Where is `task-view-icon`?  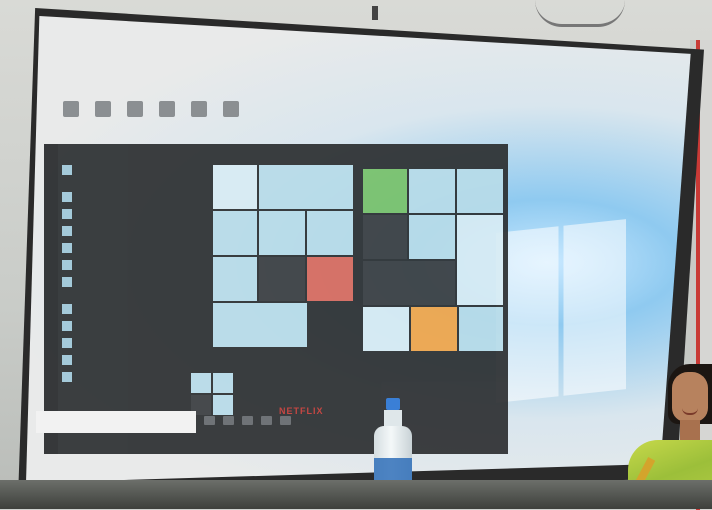
task-view-icon is located at coordinates (209, 420).